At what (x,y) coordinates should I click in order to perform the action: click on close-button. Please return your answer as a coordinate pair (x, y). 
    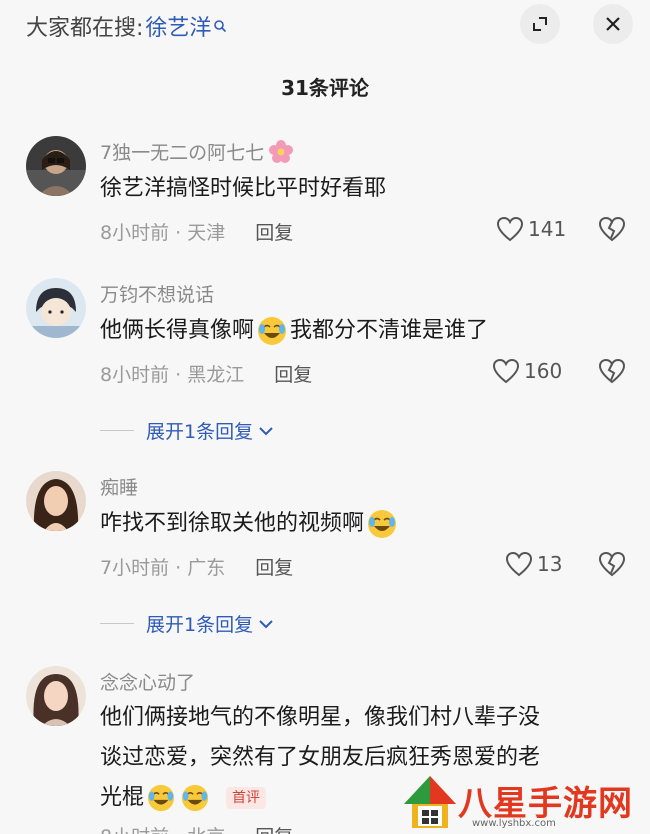
    Looking at the image, I should click on (613, 24).